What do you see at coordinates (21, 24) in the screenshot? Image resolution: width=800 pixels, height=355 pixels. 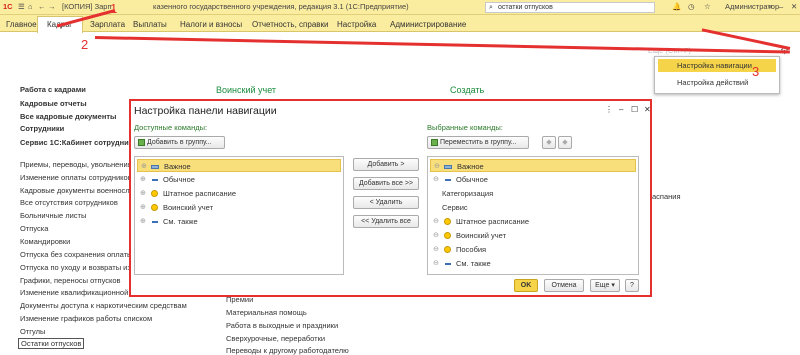 I see `tab-main: Главное` at bounding box center [21, 24].